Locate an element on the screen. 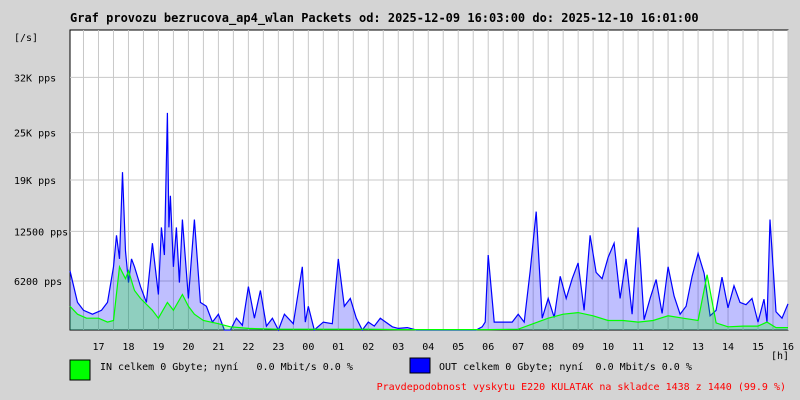  legend-in-swatch is located at coordinates (80, 370).